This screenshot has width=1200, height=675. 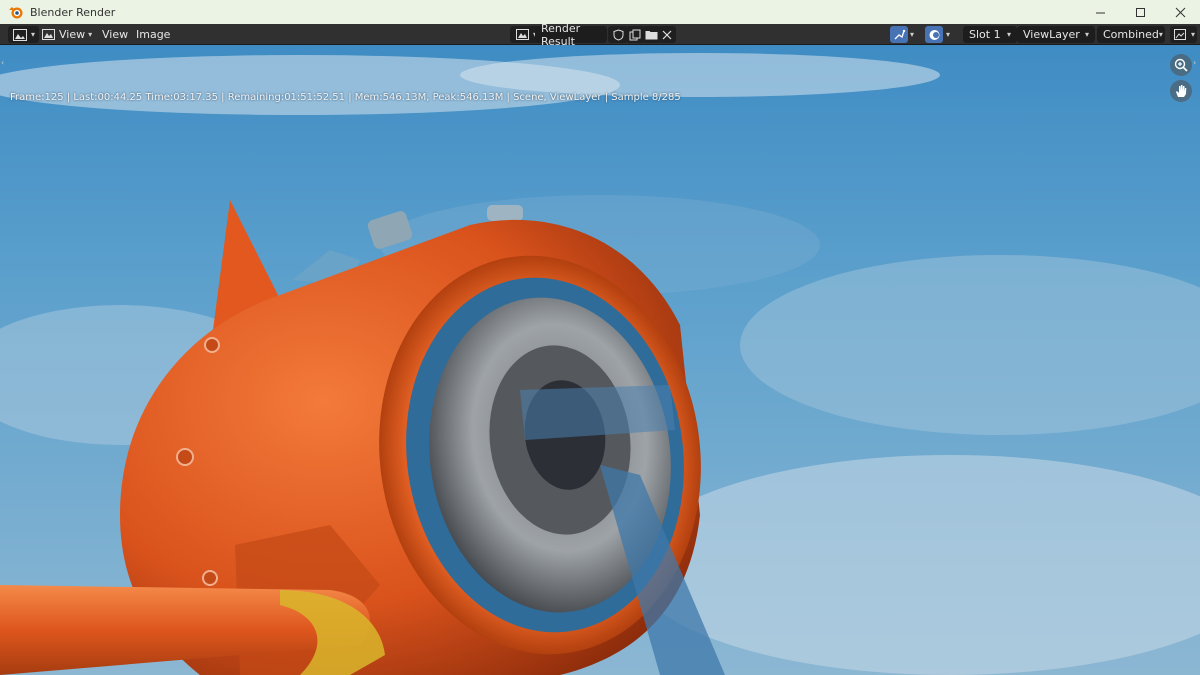 I want to click on window-titlebar: Blender Render, so click(x=600, y=12).